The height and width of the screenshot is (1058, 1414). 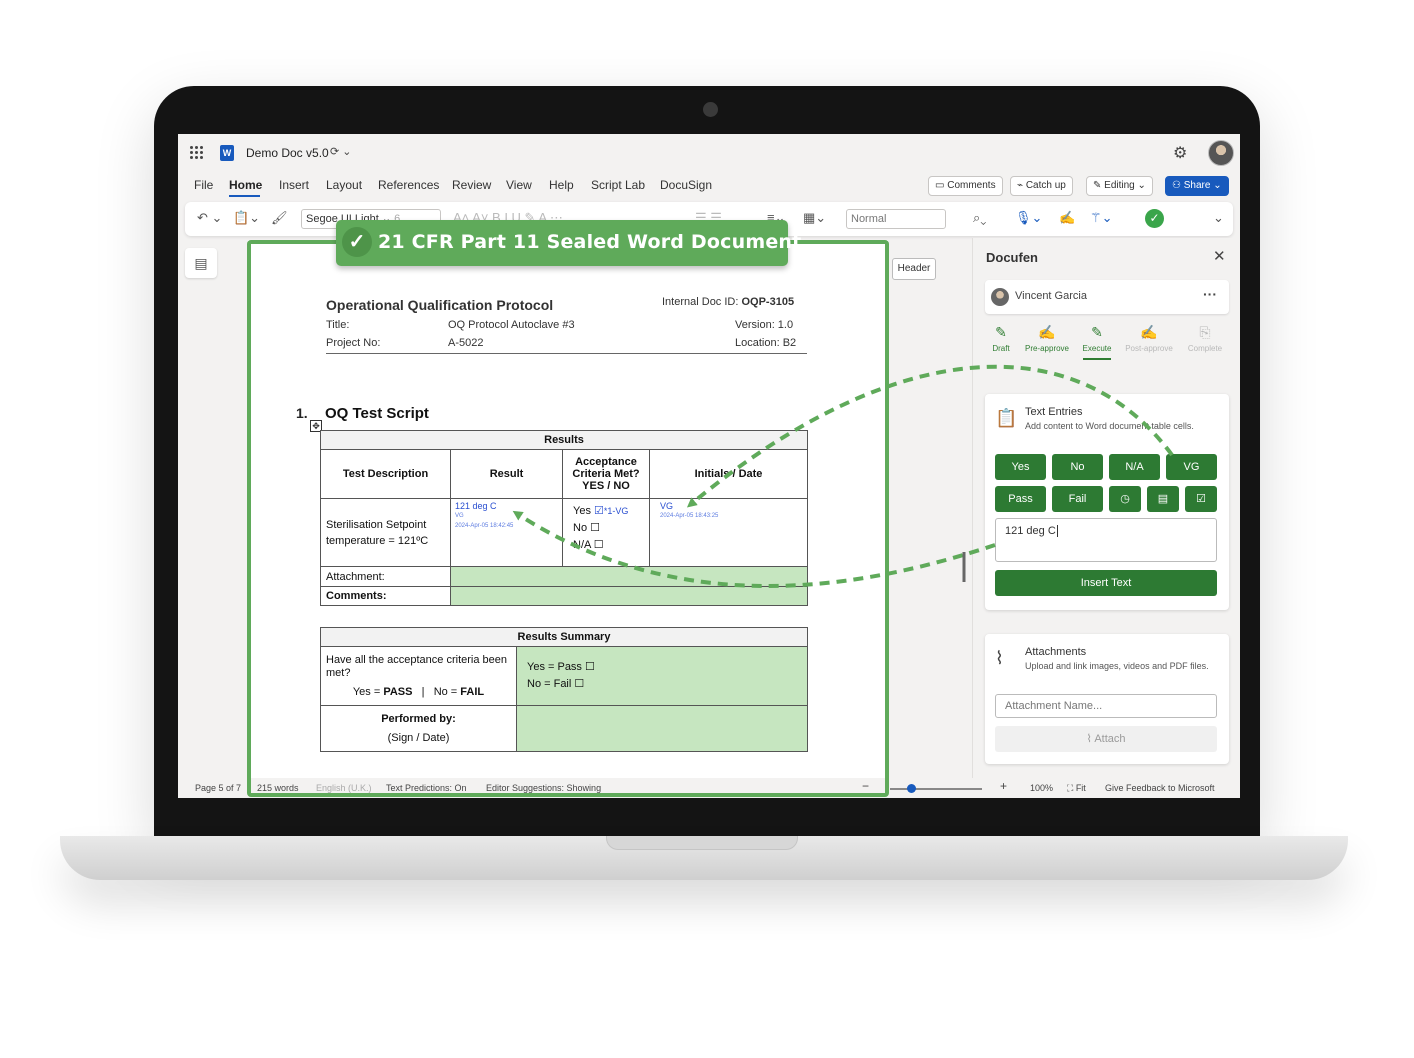 What do you see at coordinates (1180, 153) in the screenshot?
I see `settings-gear-icon: ⚙` at bounding box center [1180, 153].